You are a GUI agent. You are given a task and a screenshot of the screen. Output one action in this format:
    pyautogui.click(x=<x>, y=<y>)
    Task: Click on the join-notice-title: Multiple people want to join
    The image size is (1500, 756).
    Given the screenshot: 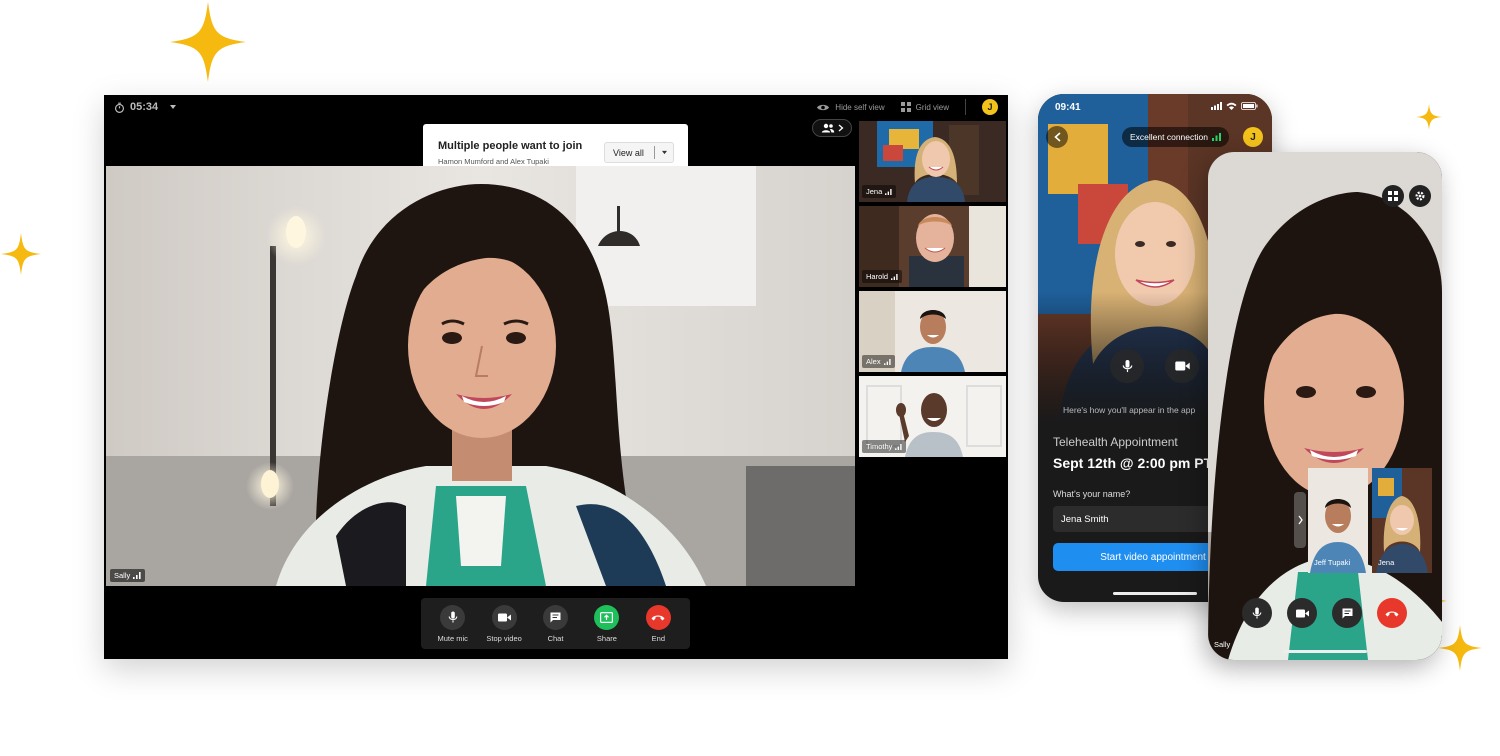 What is the action you would take?
    pyautogui.click(x=510, y=146)
    